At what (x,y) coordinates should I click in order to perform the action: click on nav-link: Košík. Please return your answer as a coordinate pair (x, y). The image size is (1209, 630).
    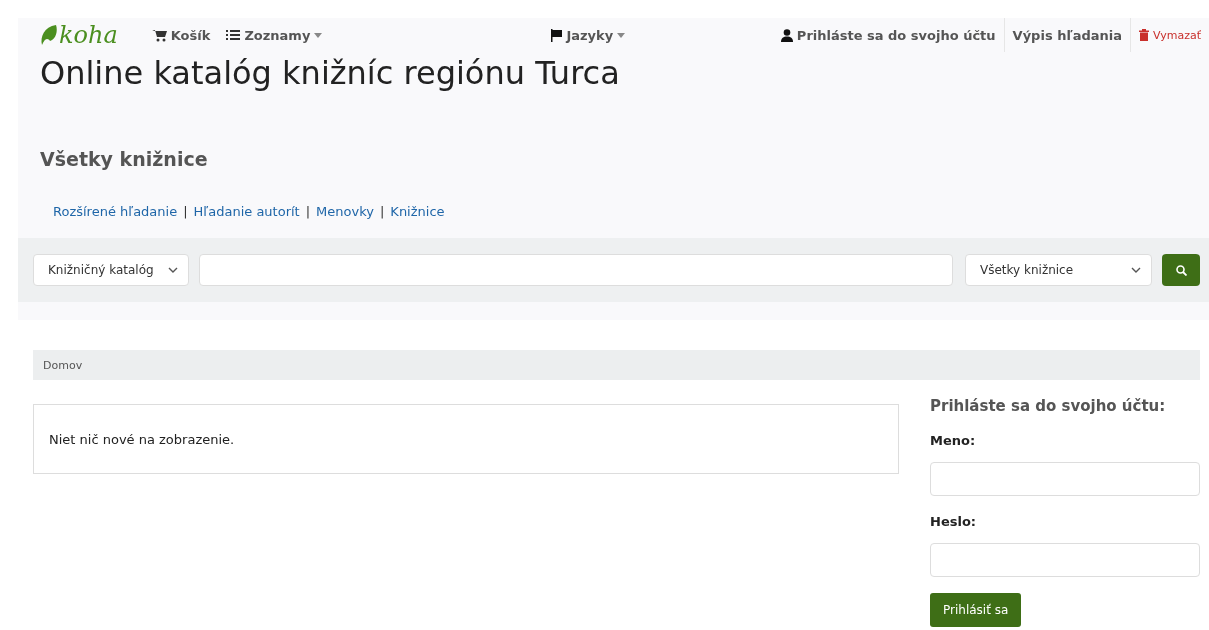
    Looking at the image, I should click on (181, 35).